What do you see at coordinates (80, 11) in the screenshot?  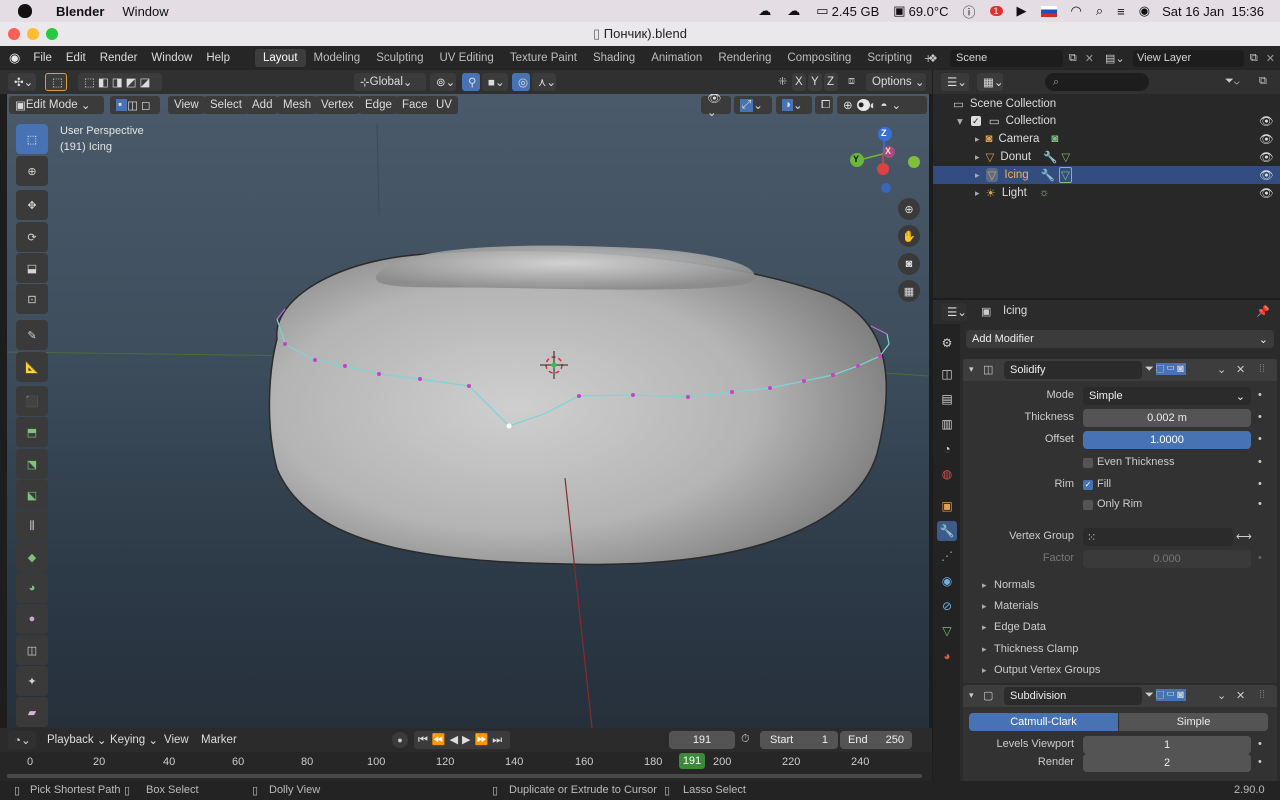 I see `mac-app-name: Blender` at bounding box center [80, 11].